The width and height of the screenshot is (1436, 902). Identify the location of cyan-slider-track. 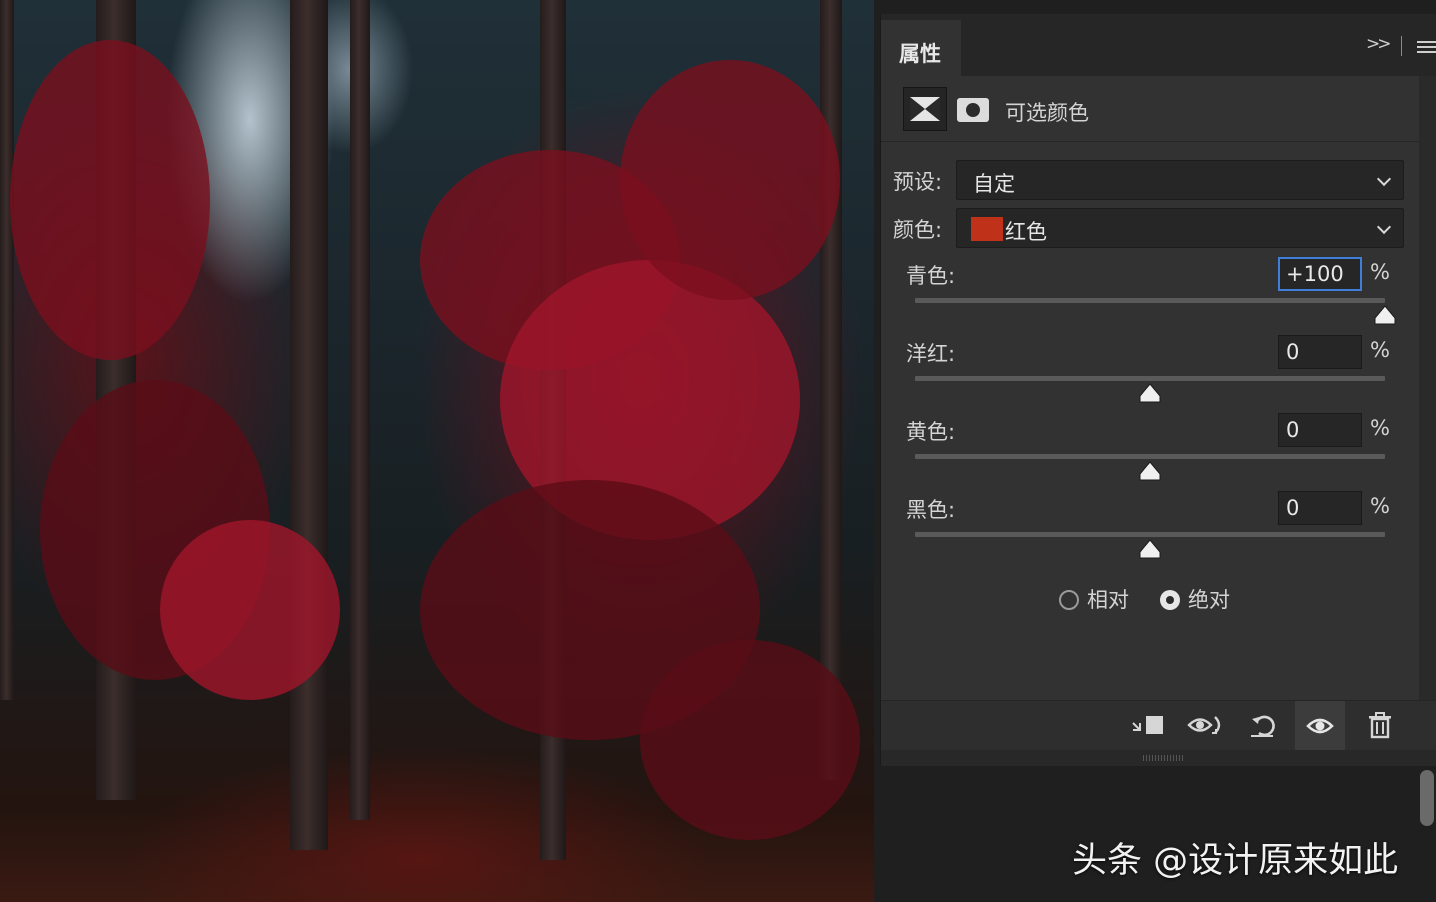
(1150, 300).